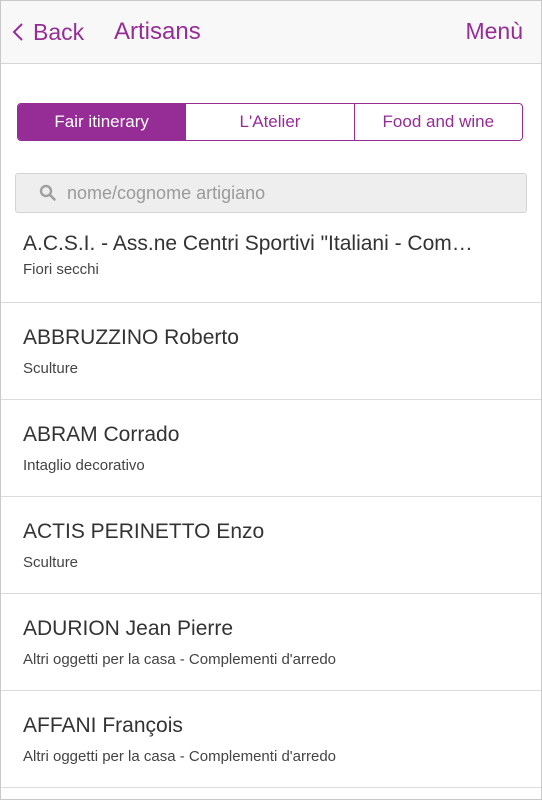  Describe the element at coordinates (128, 628) in the screenshot. I see `artisan-name: ADURION Jean Pierre` at that location.